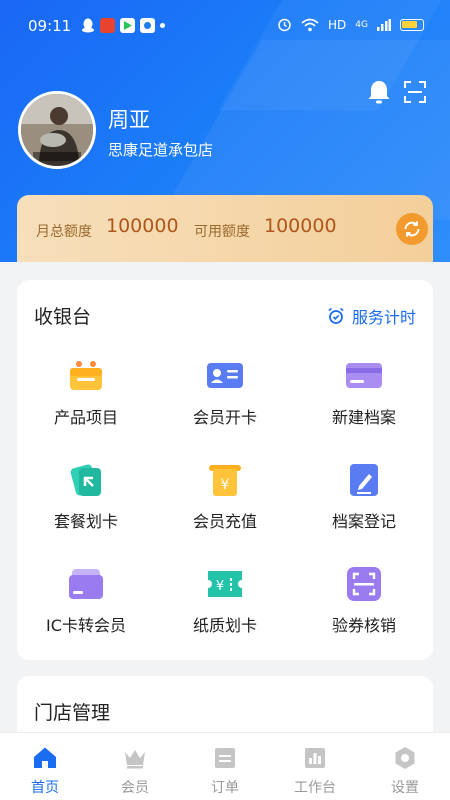  I want to click on tab-label: 首页, so click(45, 788).